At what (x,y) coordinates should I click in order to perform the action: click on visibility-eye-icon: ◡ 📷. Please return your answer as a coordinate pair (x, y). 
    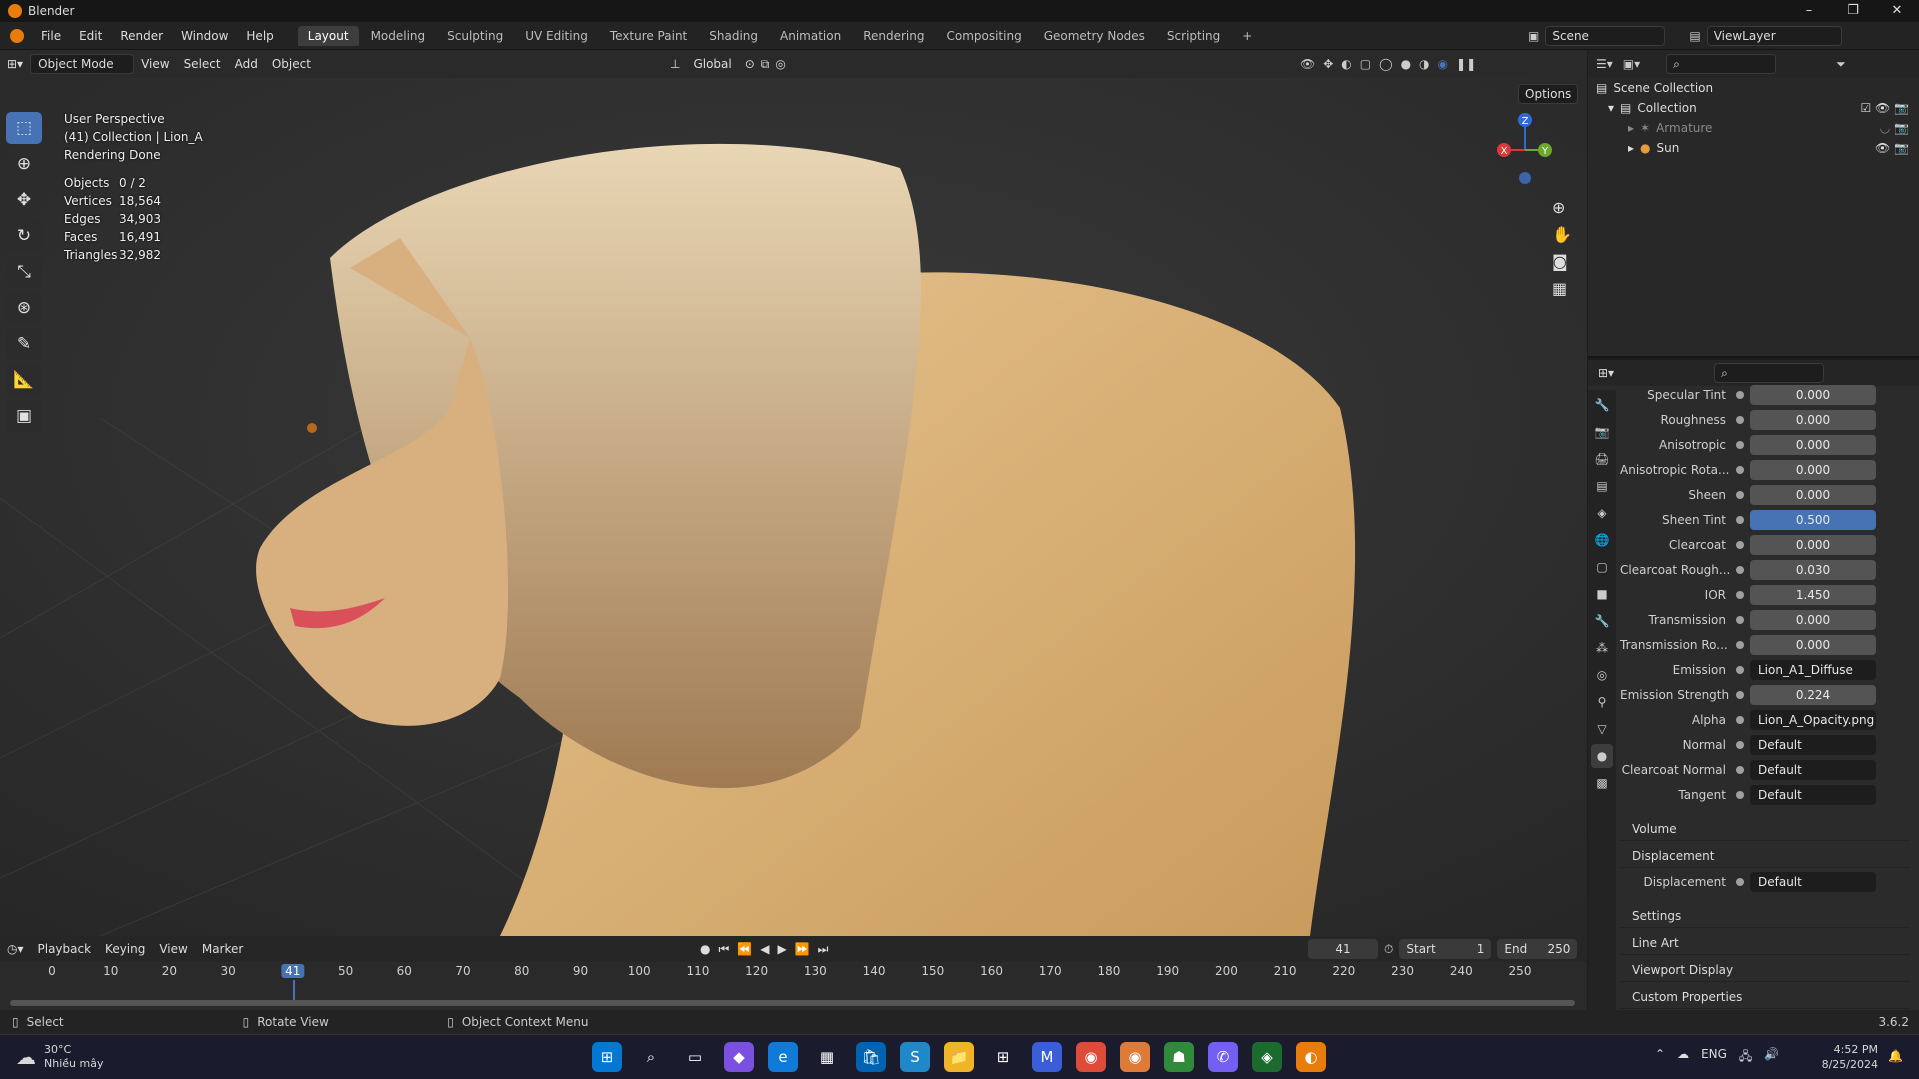
    Looking at the image, I should click on (1894, 128).